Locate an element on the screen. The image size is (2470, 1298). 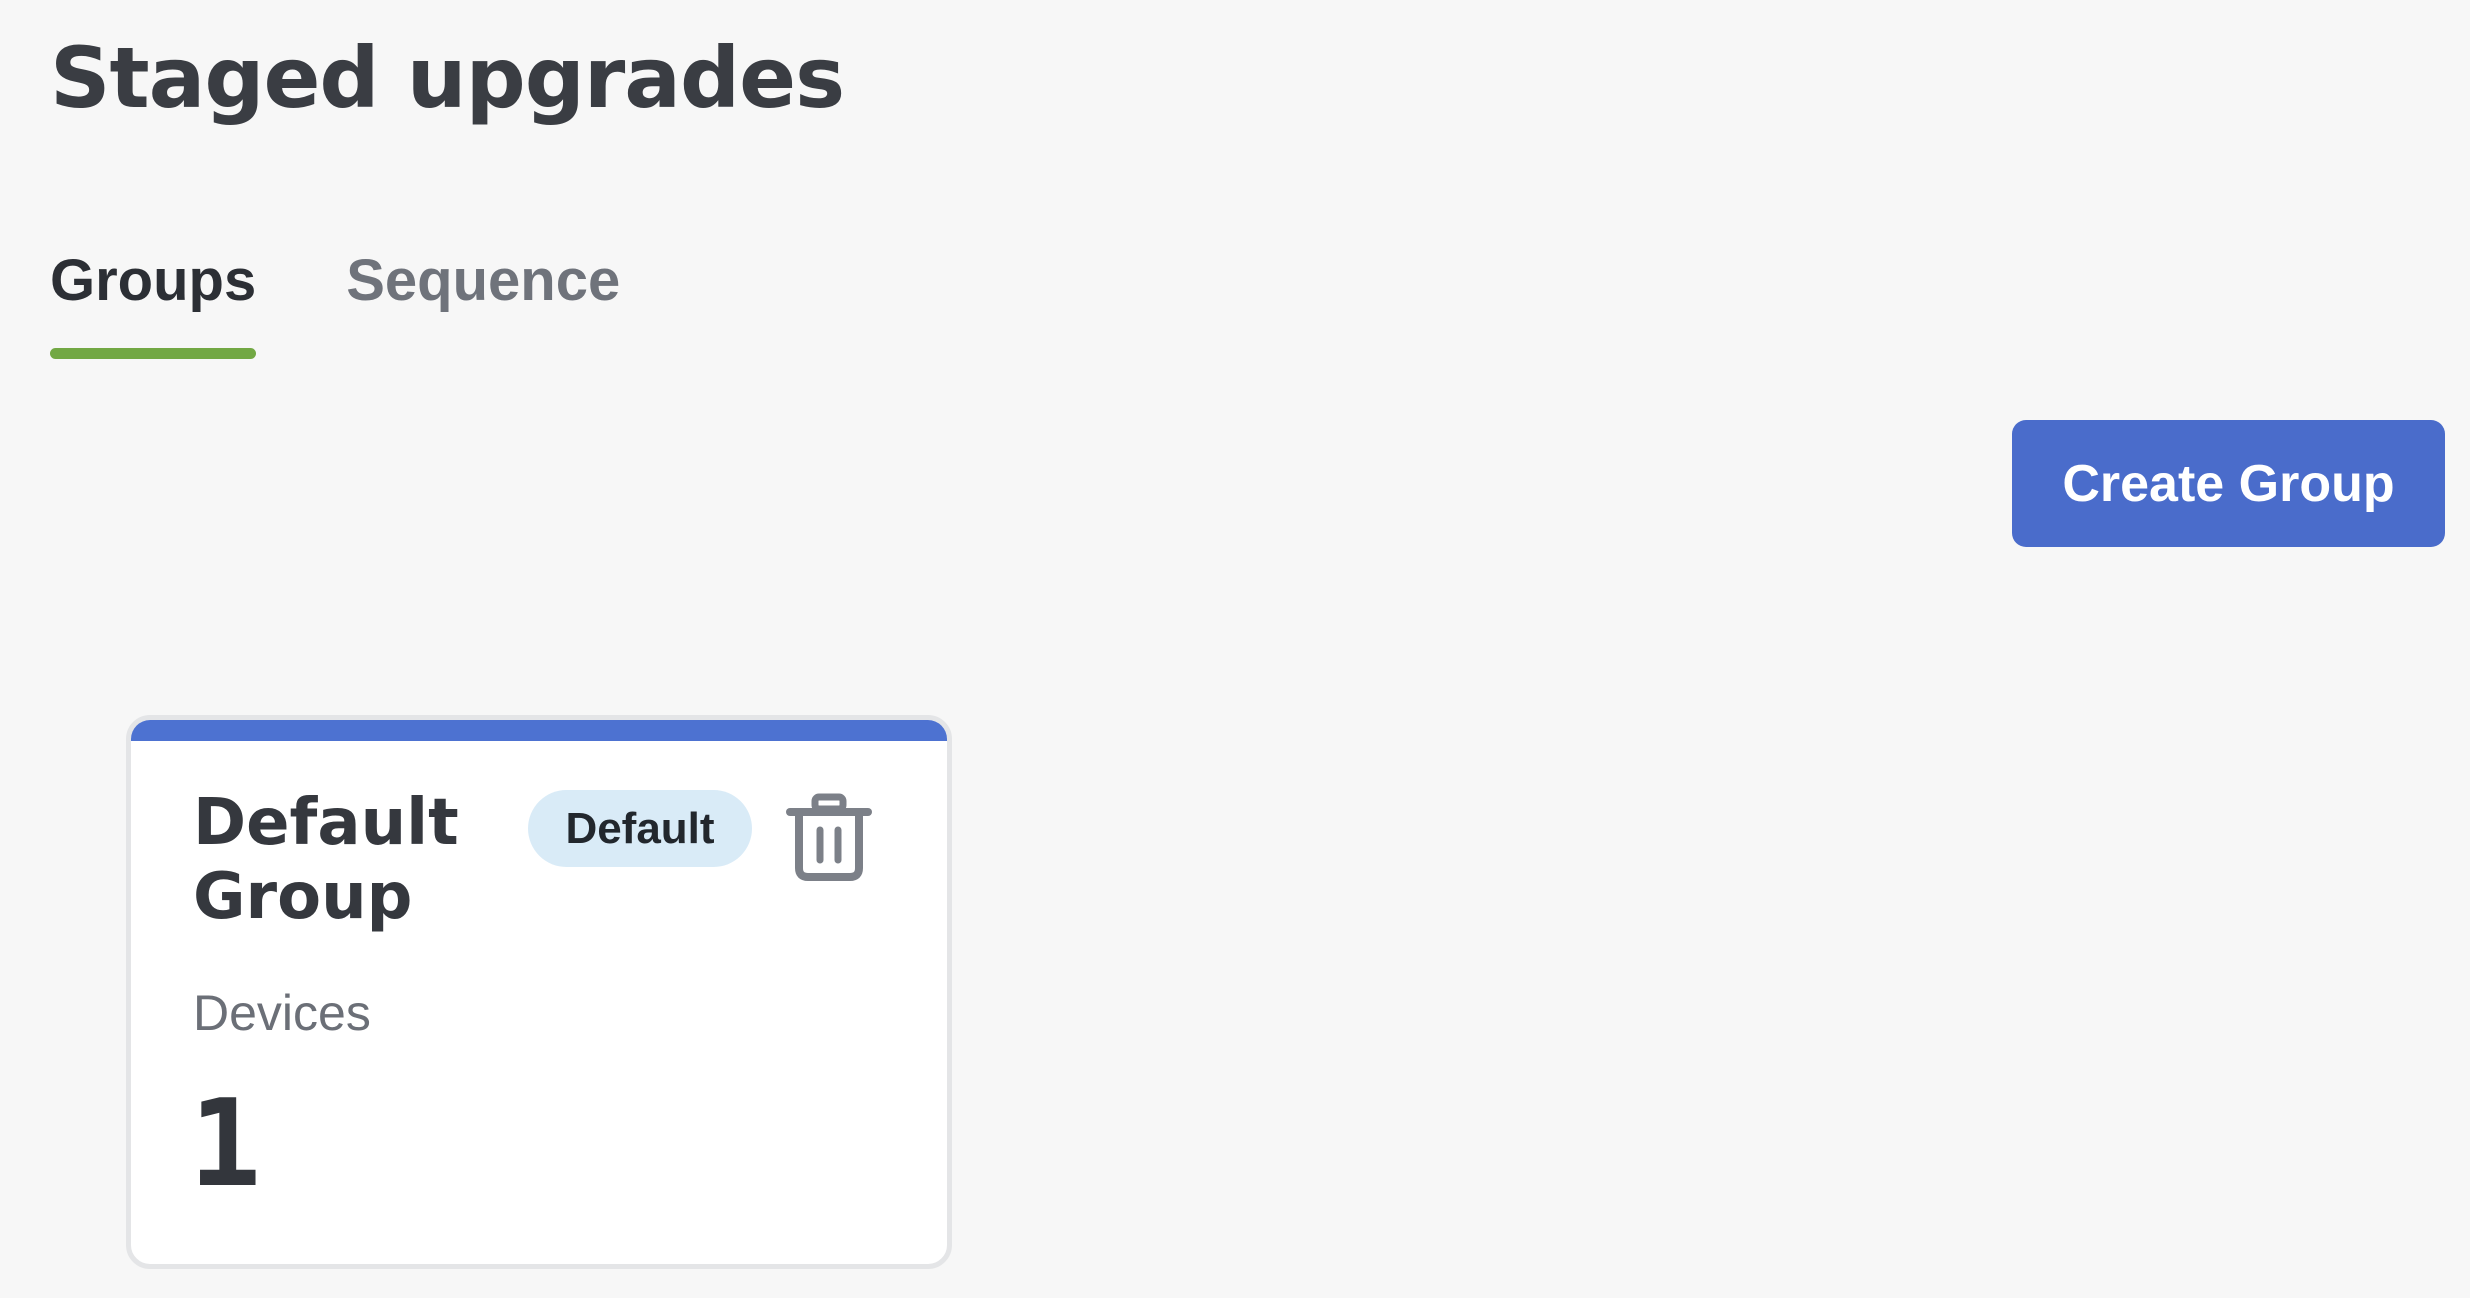
delete-group-button is located at coordinates (829, 837).